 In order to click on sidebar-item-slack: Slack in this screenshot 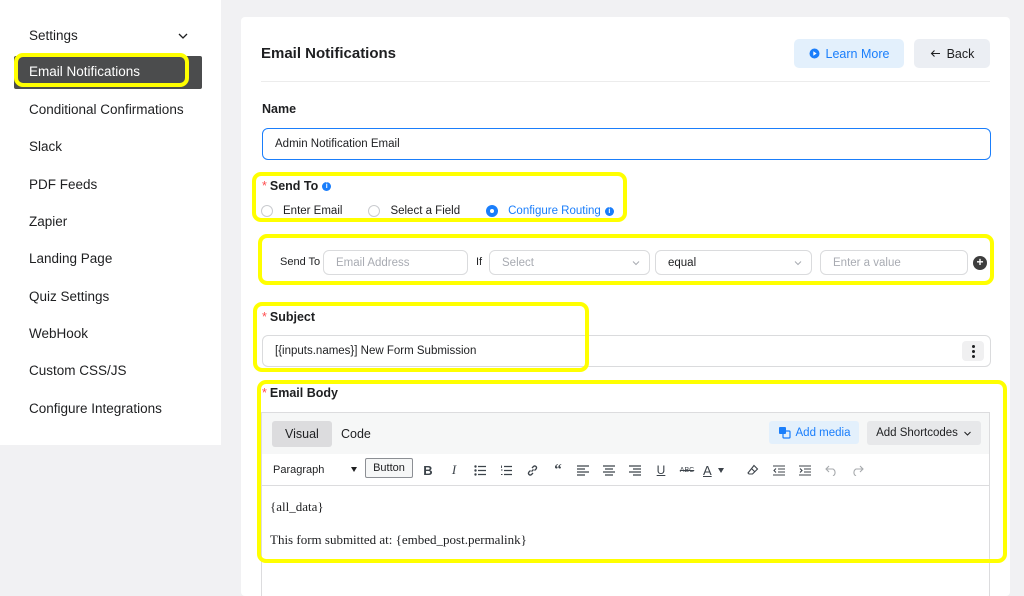, I will do `click(45, 147)`.